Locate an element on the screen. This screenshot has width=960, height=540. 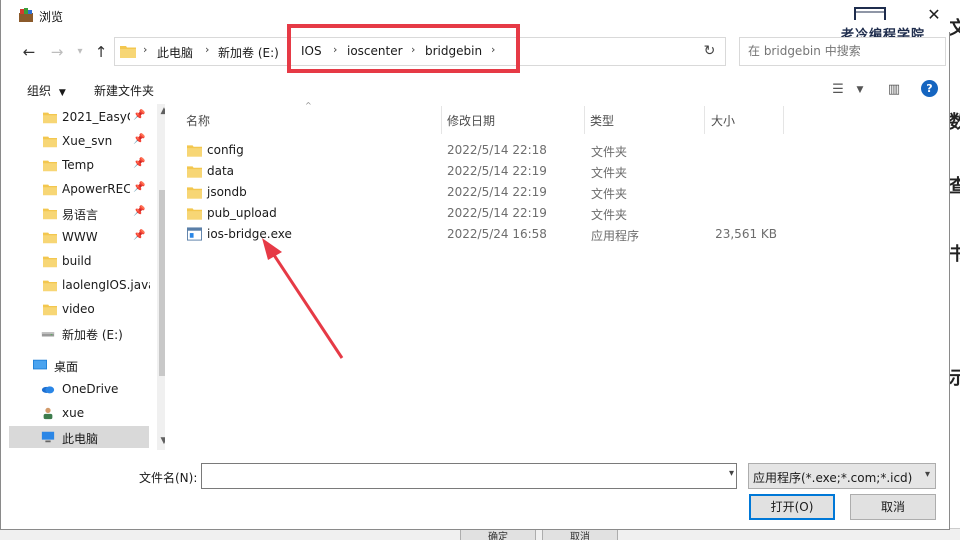
breadcrumb-ios: IOS is located at coordinates (311, 51).